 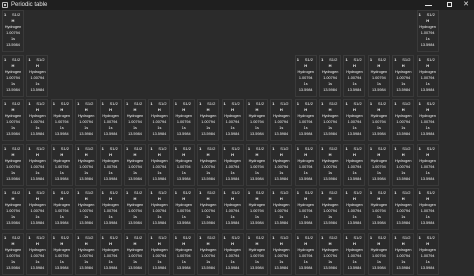 I want to click on close-button: ✕, so click(x=466, y=5).